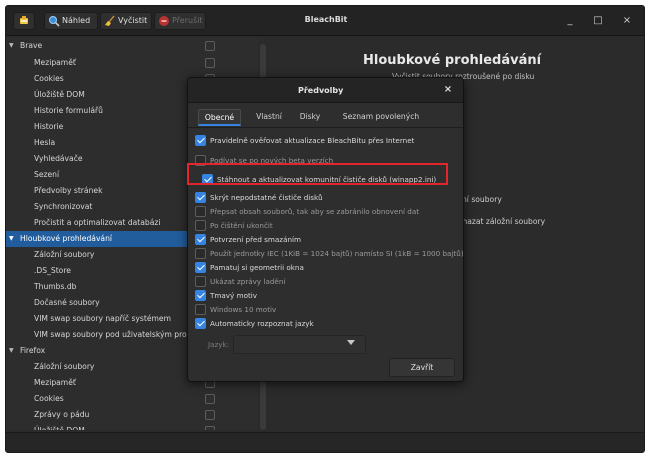 Image resolution: width=650 pixels, height=458 pixels. What do you see at coordinates (257, 267) in the screenshot?
I see `preference-option-label: Pamatuj si geometrii okna` at bounding box center [257, 267].